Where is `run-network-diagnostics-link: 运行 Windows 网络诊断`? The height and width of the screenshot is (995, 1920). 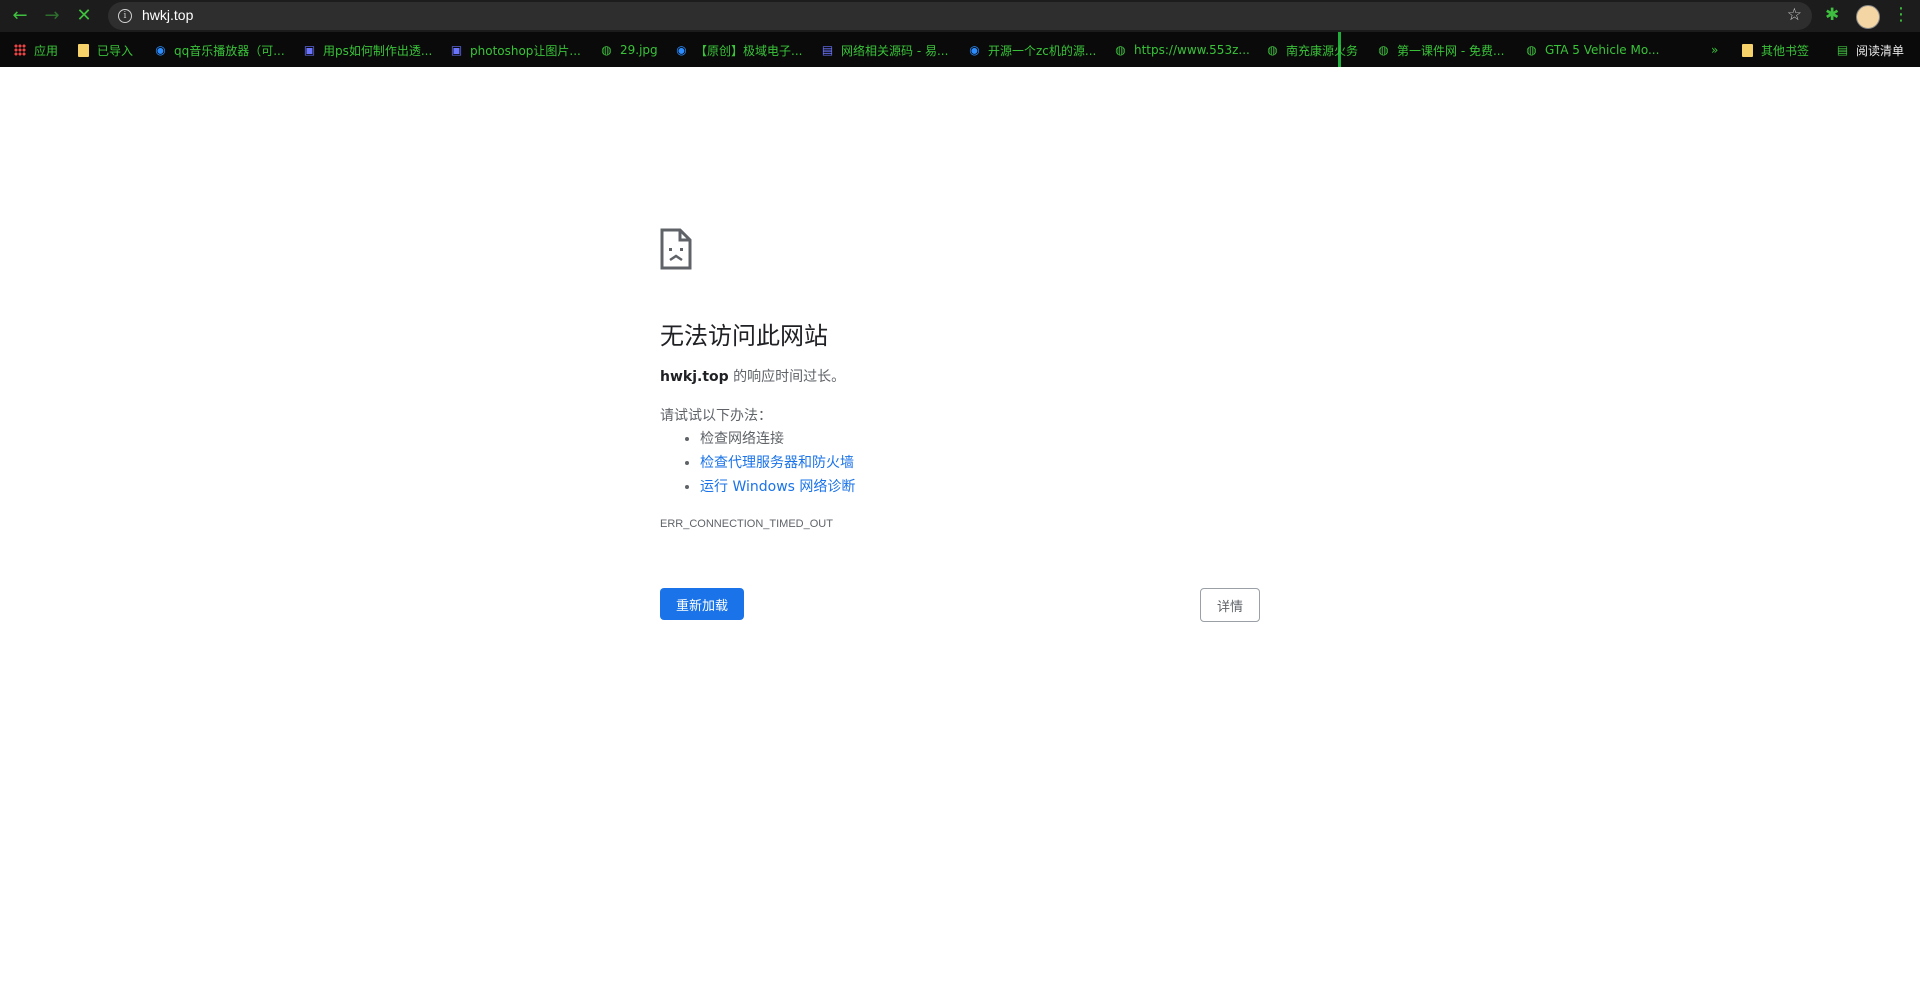
run-network-diagnostics-link: 运行 Windows 网络诊断 is located at coordinates (777, 487).